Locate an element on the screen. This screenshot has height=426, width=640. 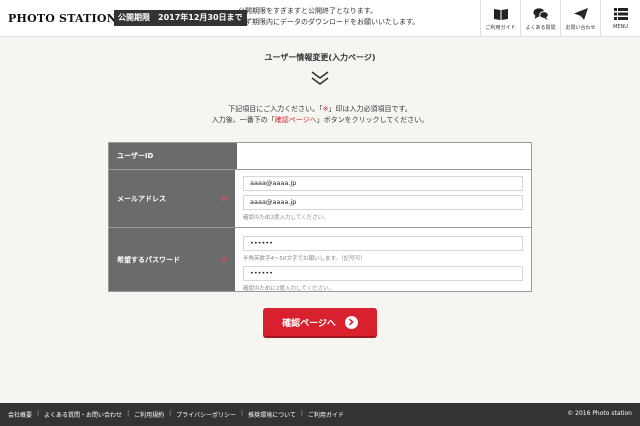
confirm-page-reference: 確認ページへ is located at coordinates (295, 120).